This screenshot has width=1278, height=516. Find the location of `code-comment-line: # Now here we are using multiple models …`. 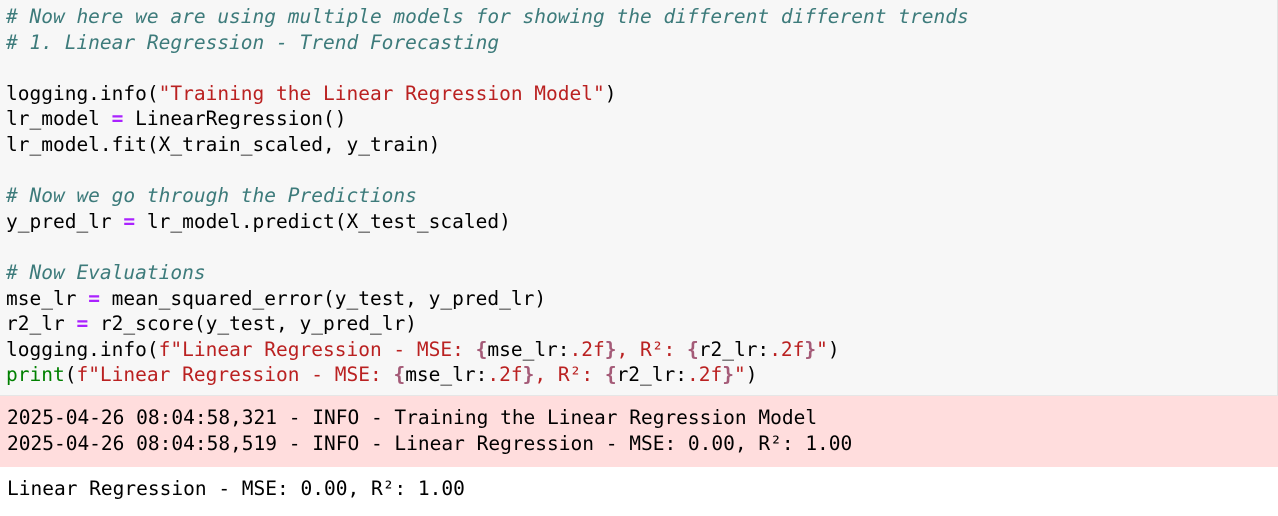

code-comment-line: # Now here we are using multiple models … is located at coordinates (487, 16).